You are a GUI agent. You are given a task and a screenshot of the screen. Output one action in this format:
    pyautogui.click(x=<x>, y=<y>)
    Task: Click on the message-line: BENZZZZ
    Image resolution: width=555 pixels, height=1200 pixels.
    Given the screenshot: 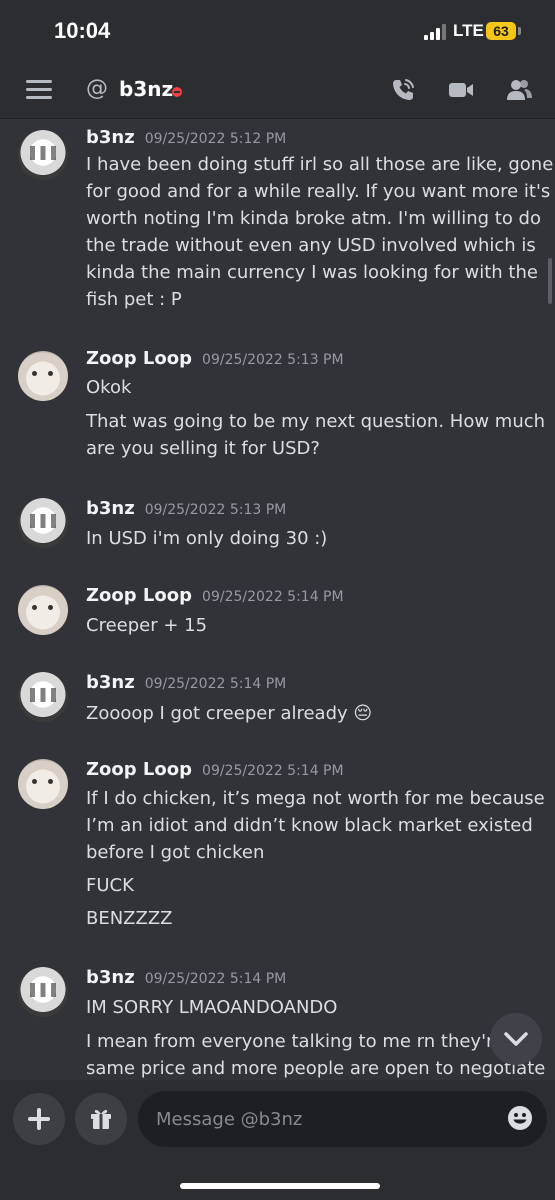 What is the action you would take?
    pyautogui.click(x=129, y=918)
    